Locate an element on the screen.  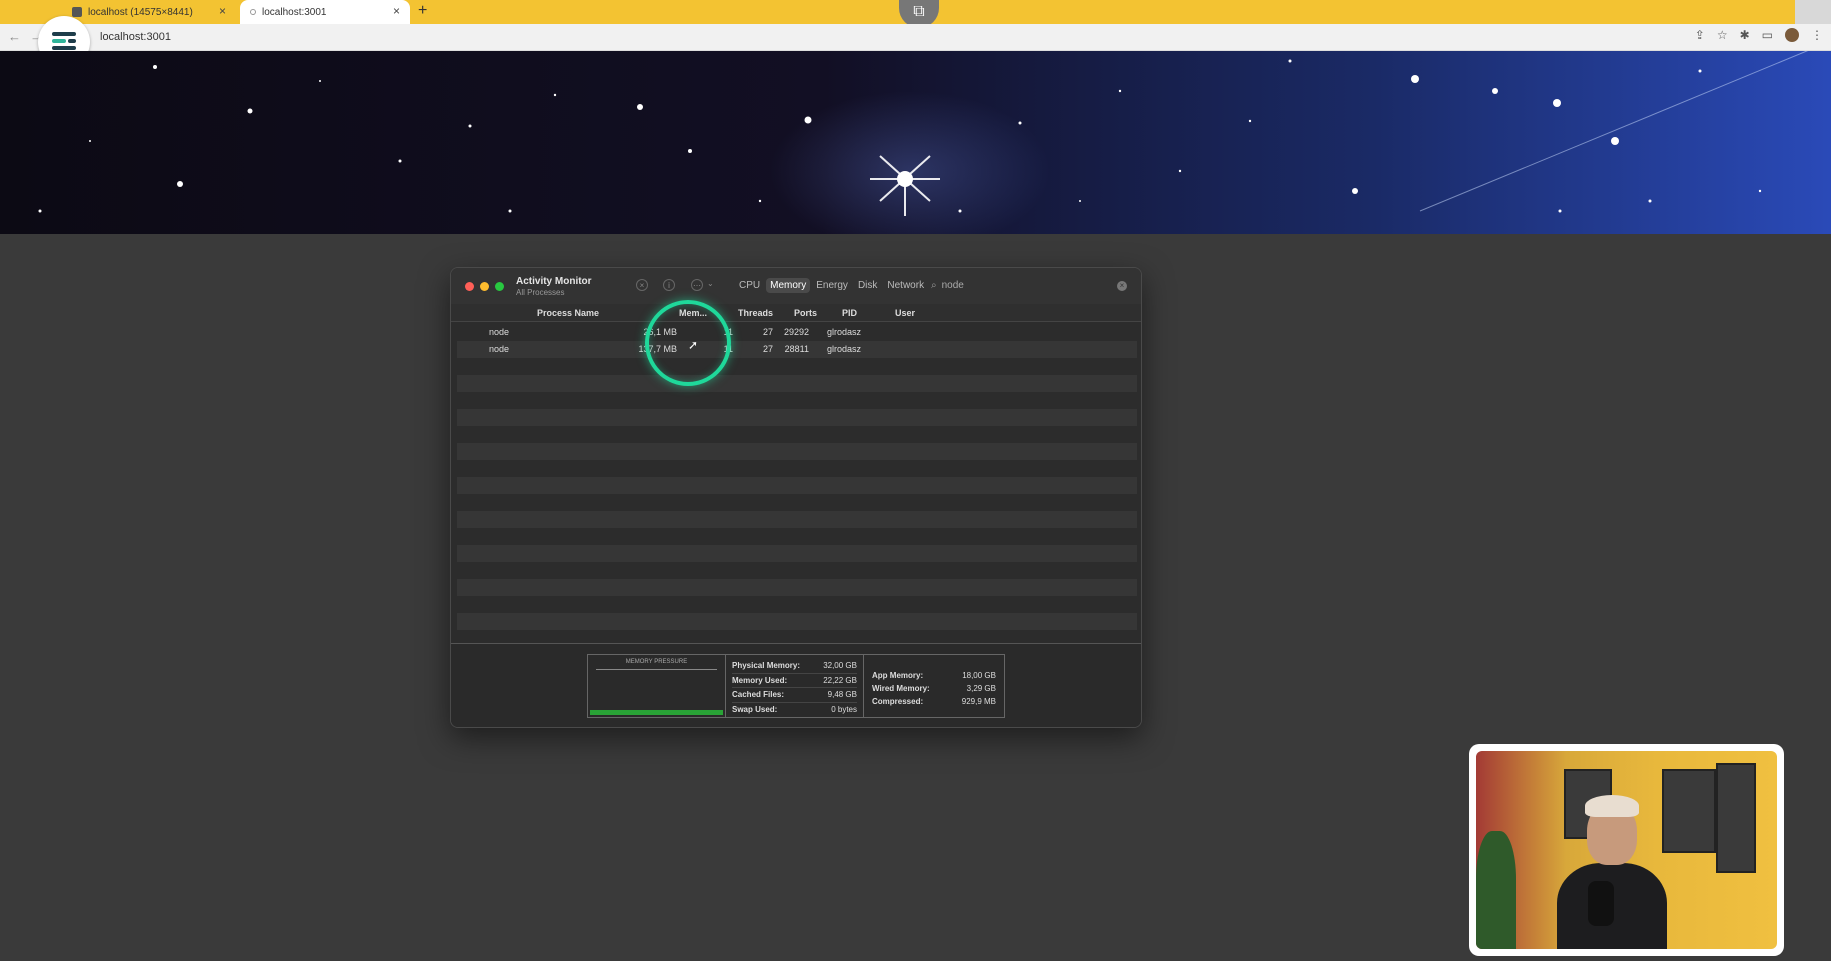
column-ports: Ports is located at coordinates (805, 313).